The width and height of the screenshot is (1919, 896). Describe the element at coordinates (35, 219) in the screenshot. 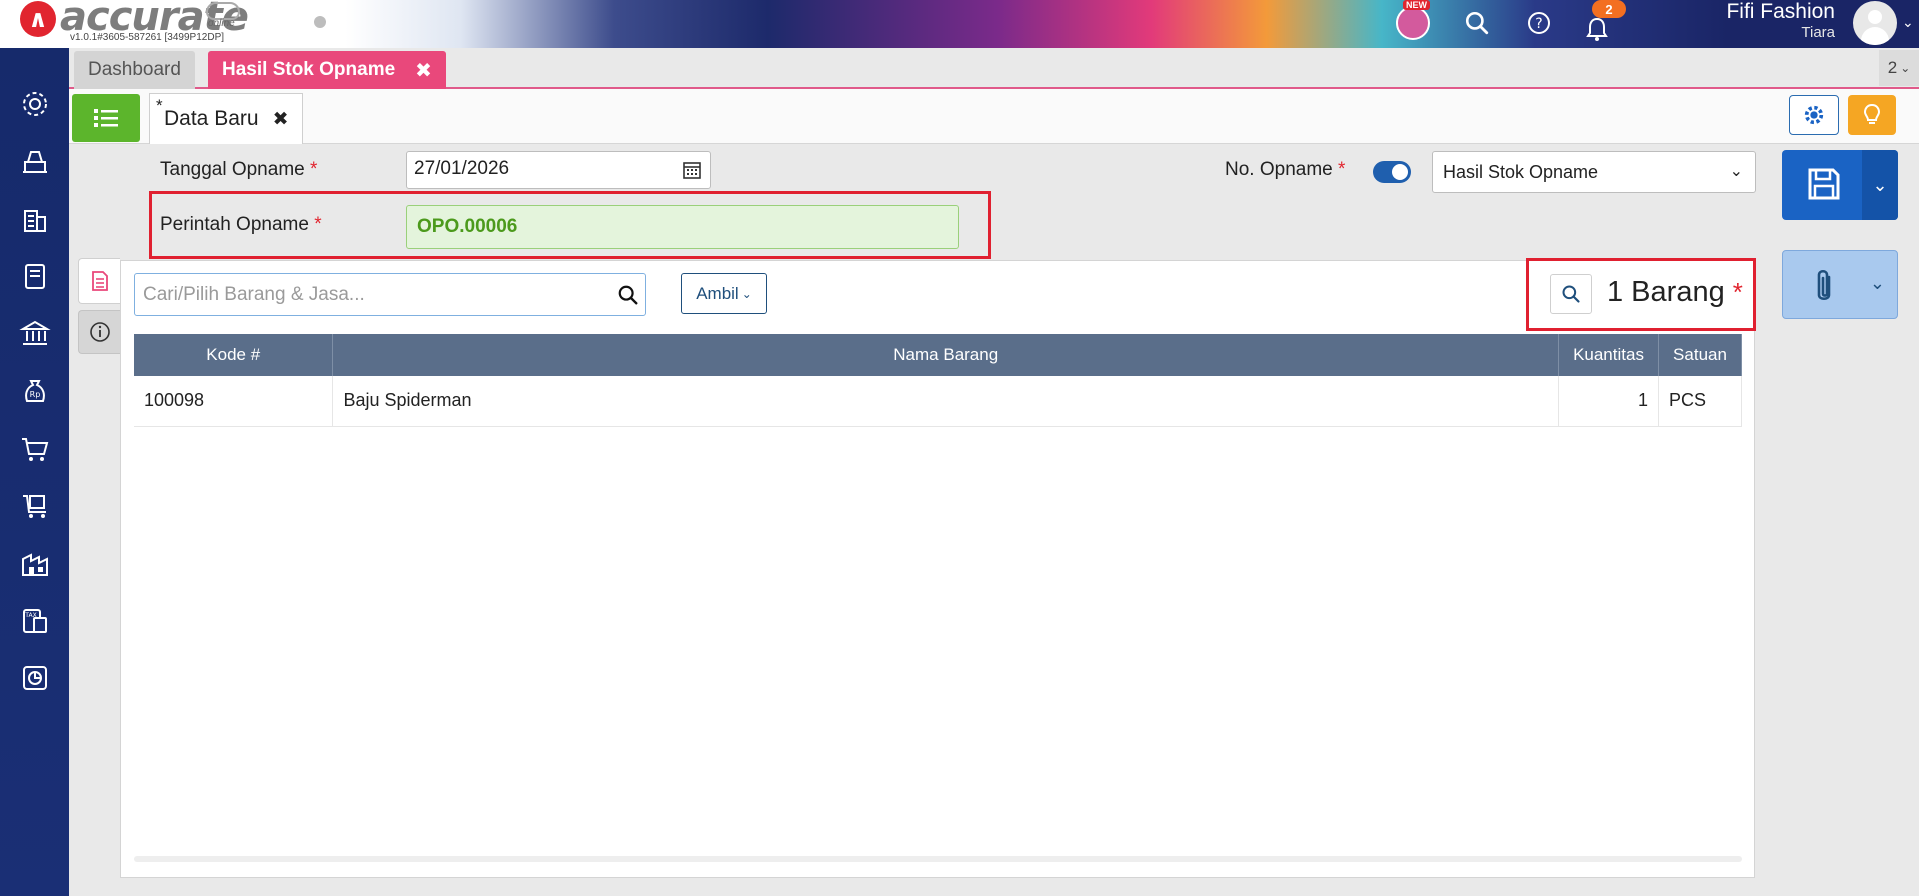

I see `building-icon` at that location.